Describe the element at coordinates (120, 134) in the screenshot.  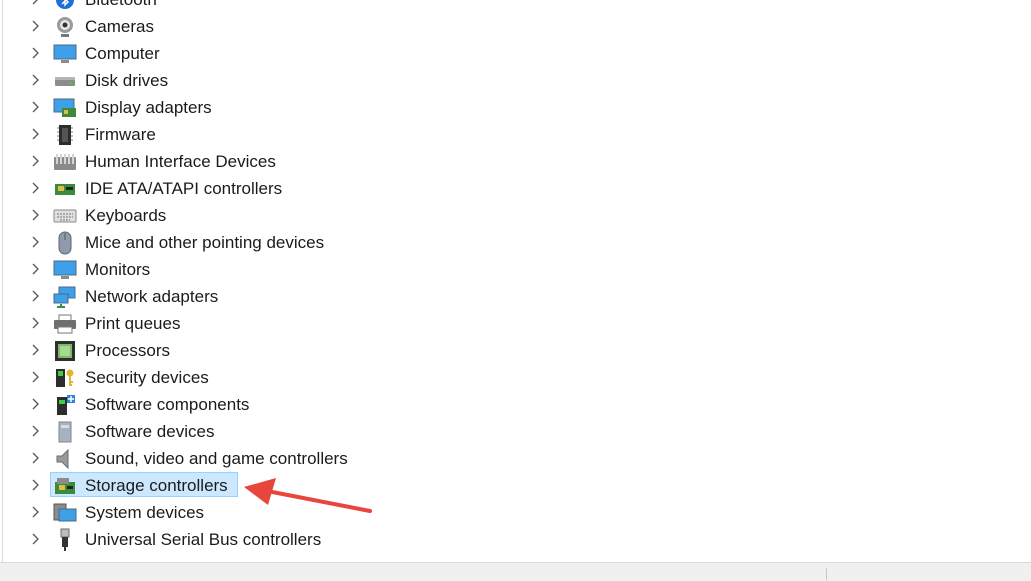
I see `tree-item-label: Firmware` at that location.